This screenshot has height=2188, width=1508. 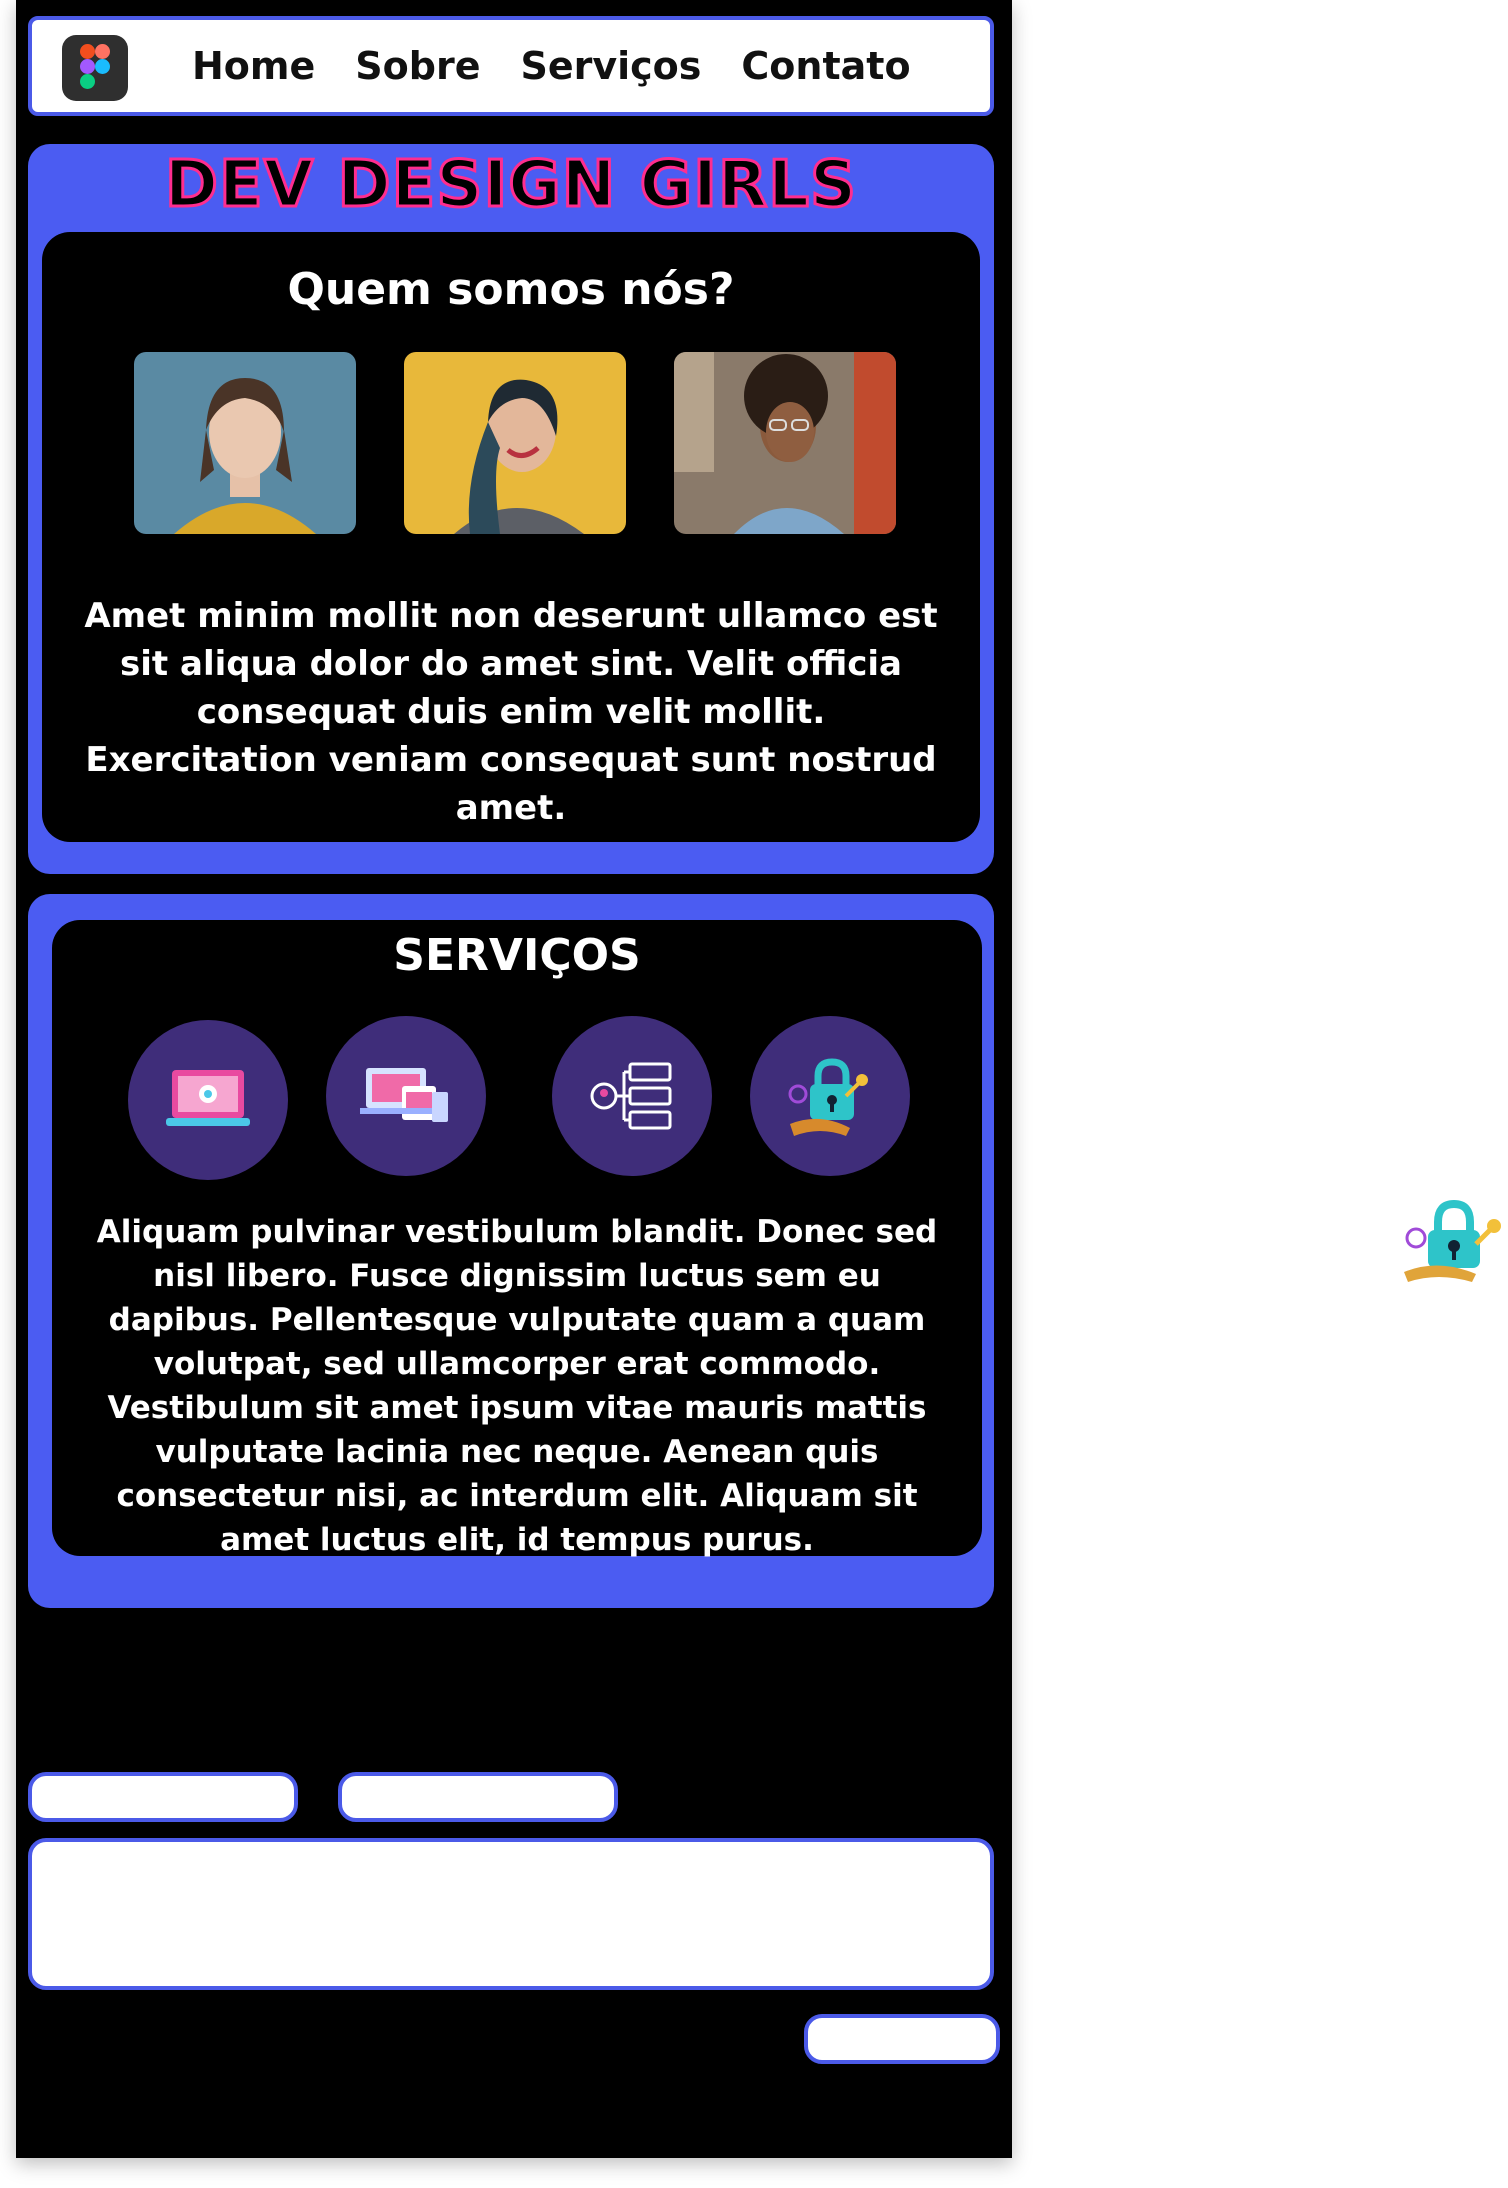 I want to click on email-input, so click(x=478, y=1797).